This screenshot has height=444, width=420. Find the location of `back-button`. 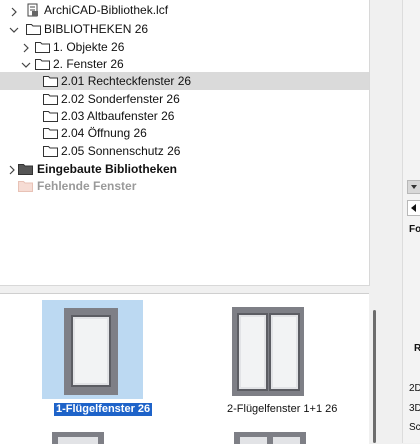

back-button is located at coordinates (413, 208).